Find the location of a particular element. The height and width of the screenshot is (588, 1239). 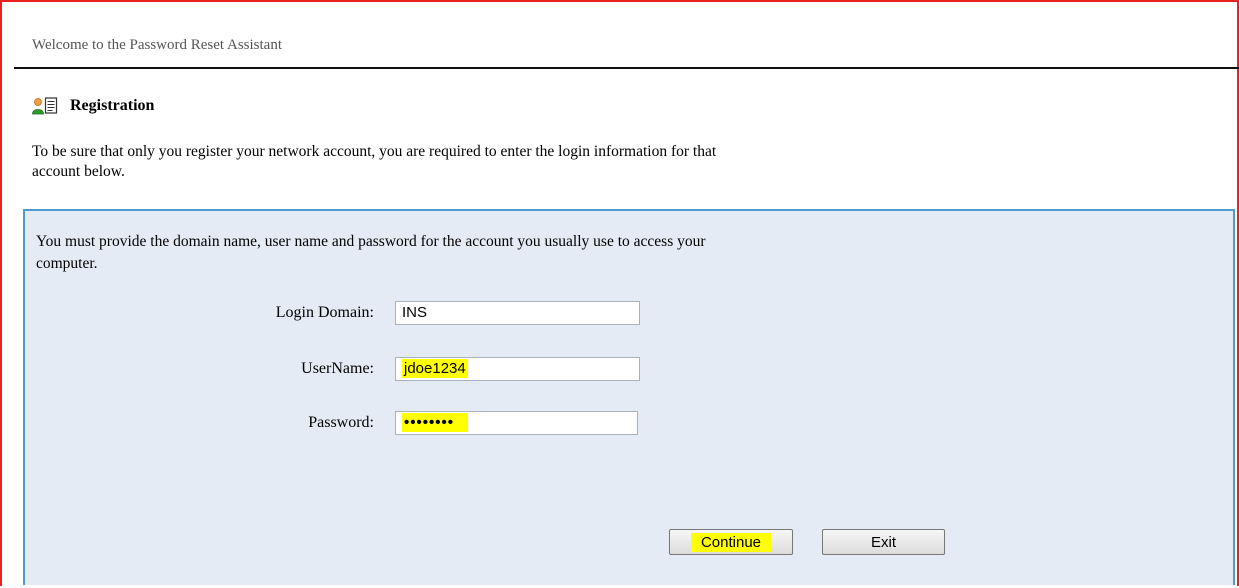

exit-button-label: Exit is located at coordinates (883, 542).